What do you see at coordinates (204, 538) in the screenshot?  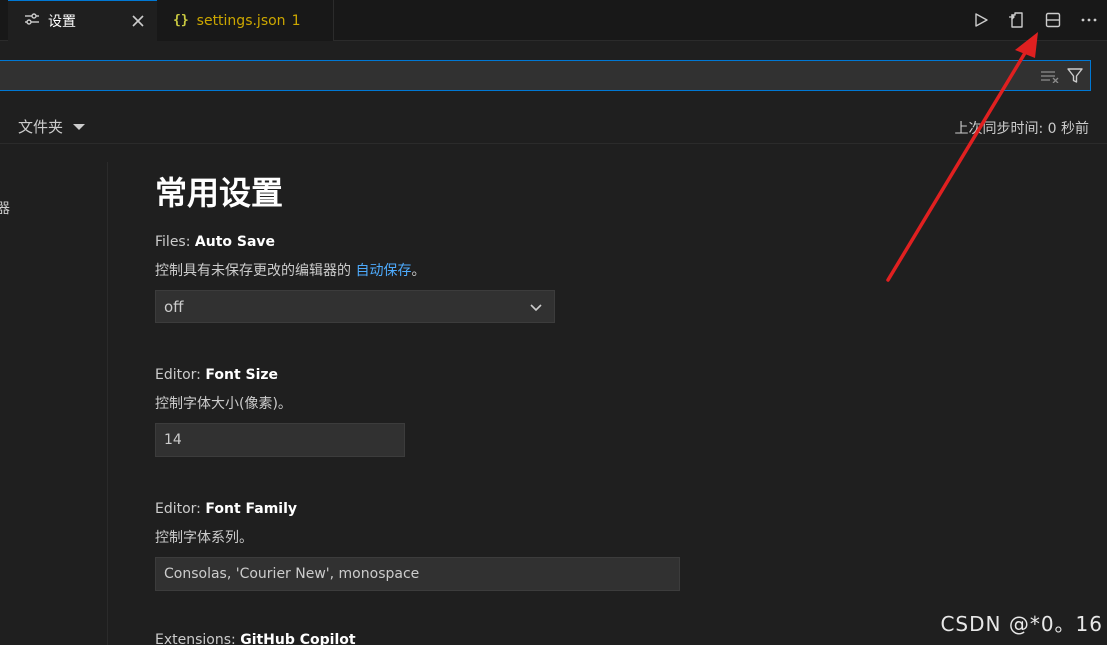 I see `setting-description: 控制字体系列。` at bounding box center [204, 538].